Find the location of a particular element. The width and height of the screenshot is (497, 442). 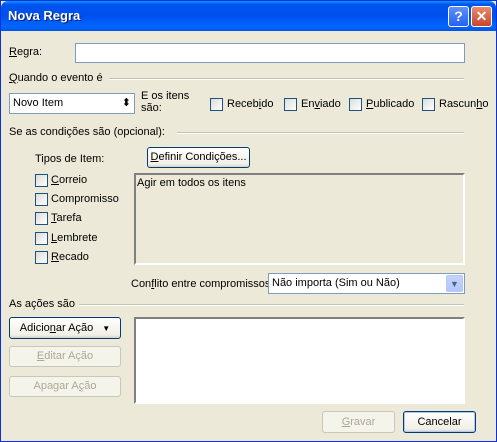

actions-section-label: As ações são is located at coordinates (42, 304).